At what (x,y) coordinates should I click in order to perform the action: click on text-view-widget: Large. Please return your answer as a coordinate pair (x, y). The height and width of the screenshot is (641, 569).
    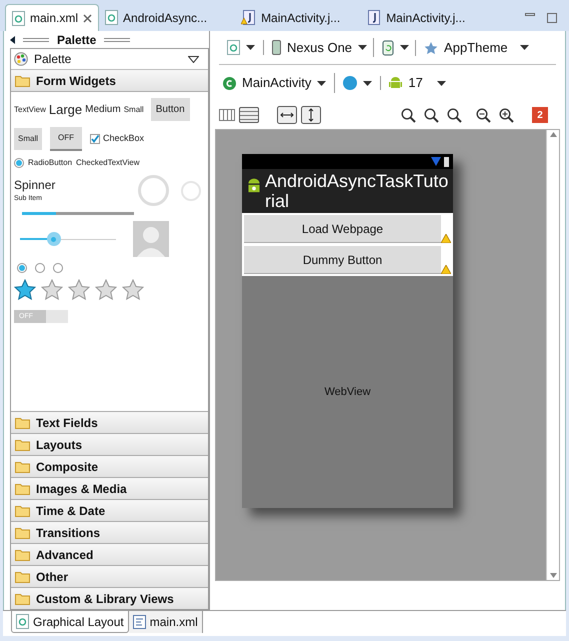
    Looking at the image, I should click on (65, 110).